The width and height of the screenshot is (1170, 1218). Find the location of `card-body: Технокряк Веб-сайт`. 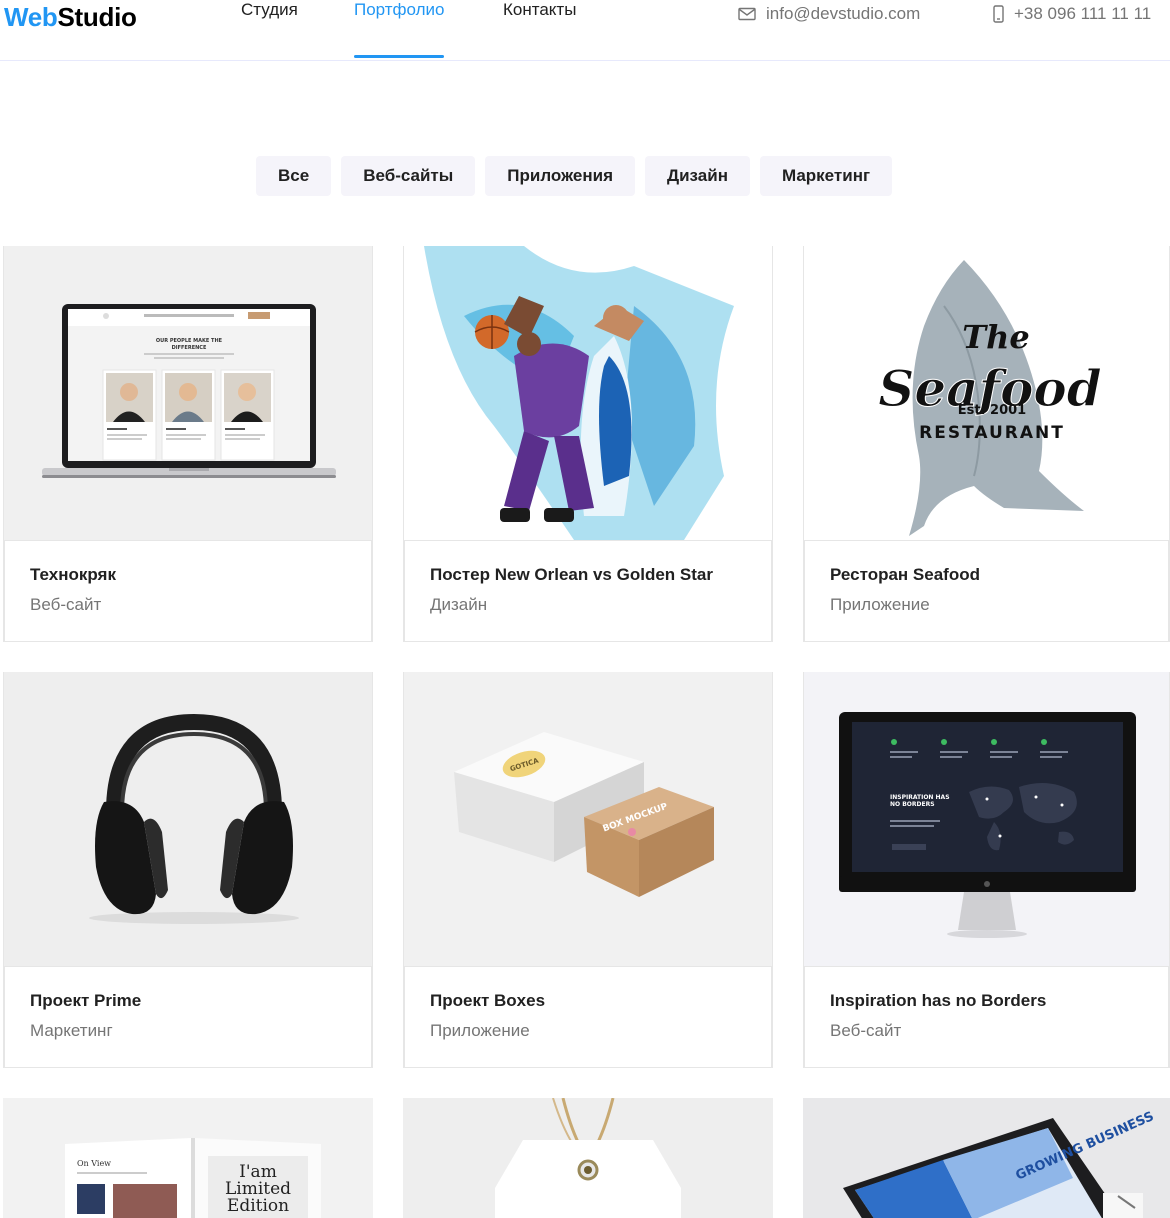

card-body: Технокряк Веб-сайт is located at coordinates (188, 591).